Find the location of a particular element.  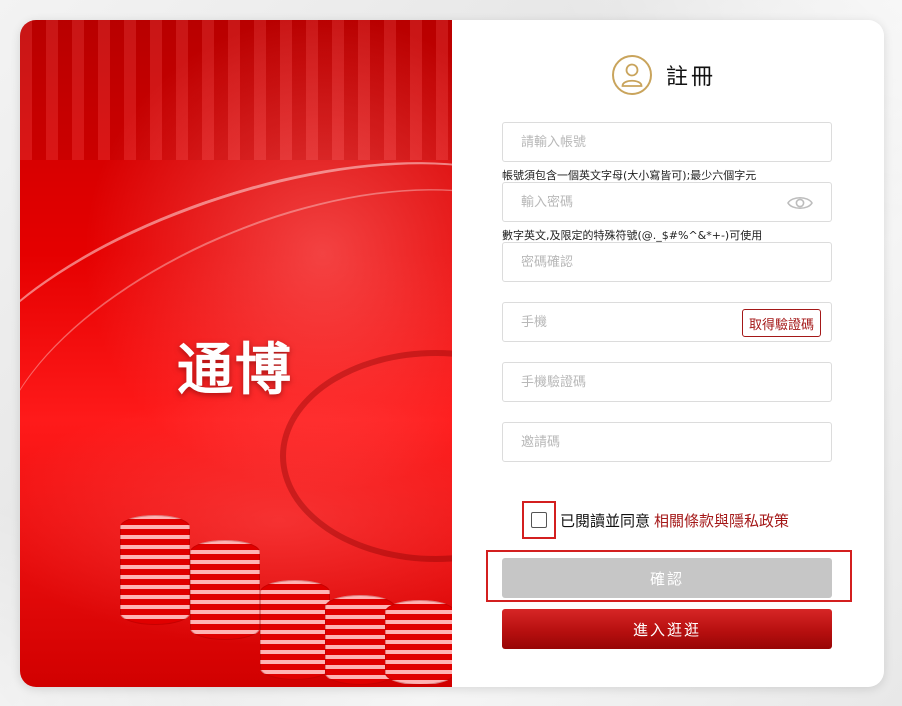

invite-code-input is located at coordinates (667, 442).